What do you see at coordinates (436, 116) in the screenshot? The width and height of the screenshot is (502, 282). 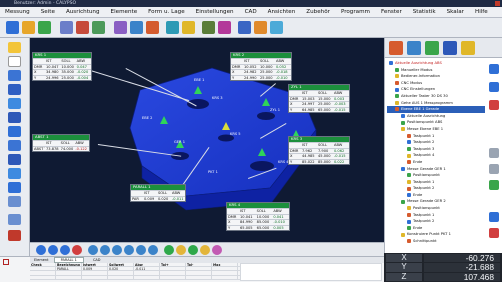 I see `tree-node: Aktuelle Ausrichtung` at bounding box center [436, 116].